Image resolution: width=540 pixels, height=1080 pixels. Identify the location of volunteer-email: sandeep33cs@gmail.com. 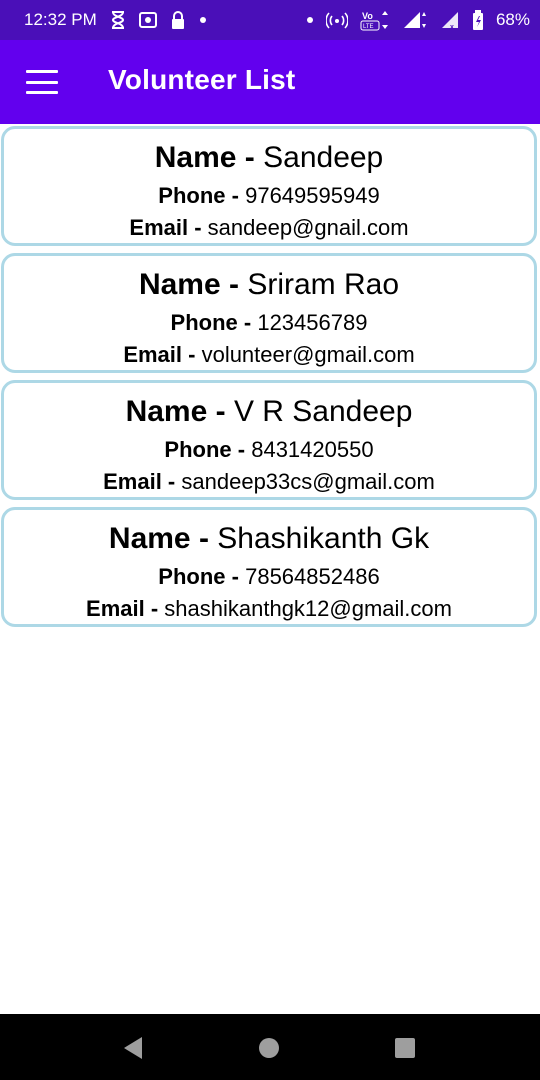
(308, 481).